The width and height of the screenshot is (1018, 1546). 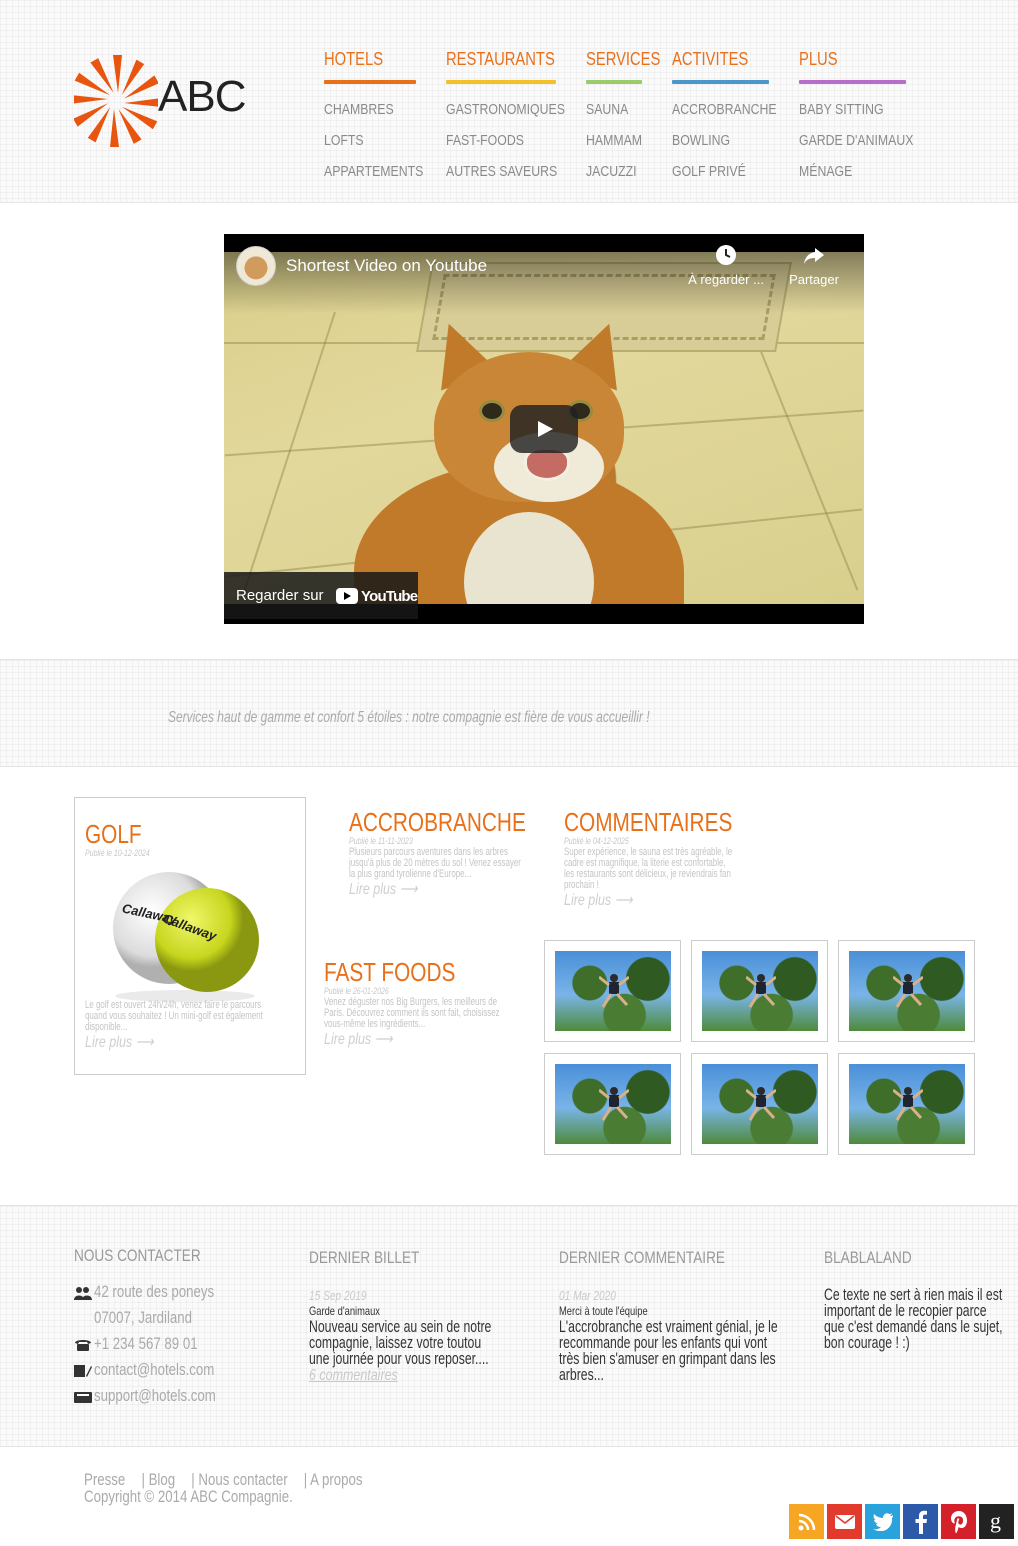 What do you see at coordinates (347, 596) in the screenshot?
I see `youtube-play-icon` at bounding box center [347, 596].